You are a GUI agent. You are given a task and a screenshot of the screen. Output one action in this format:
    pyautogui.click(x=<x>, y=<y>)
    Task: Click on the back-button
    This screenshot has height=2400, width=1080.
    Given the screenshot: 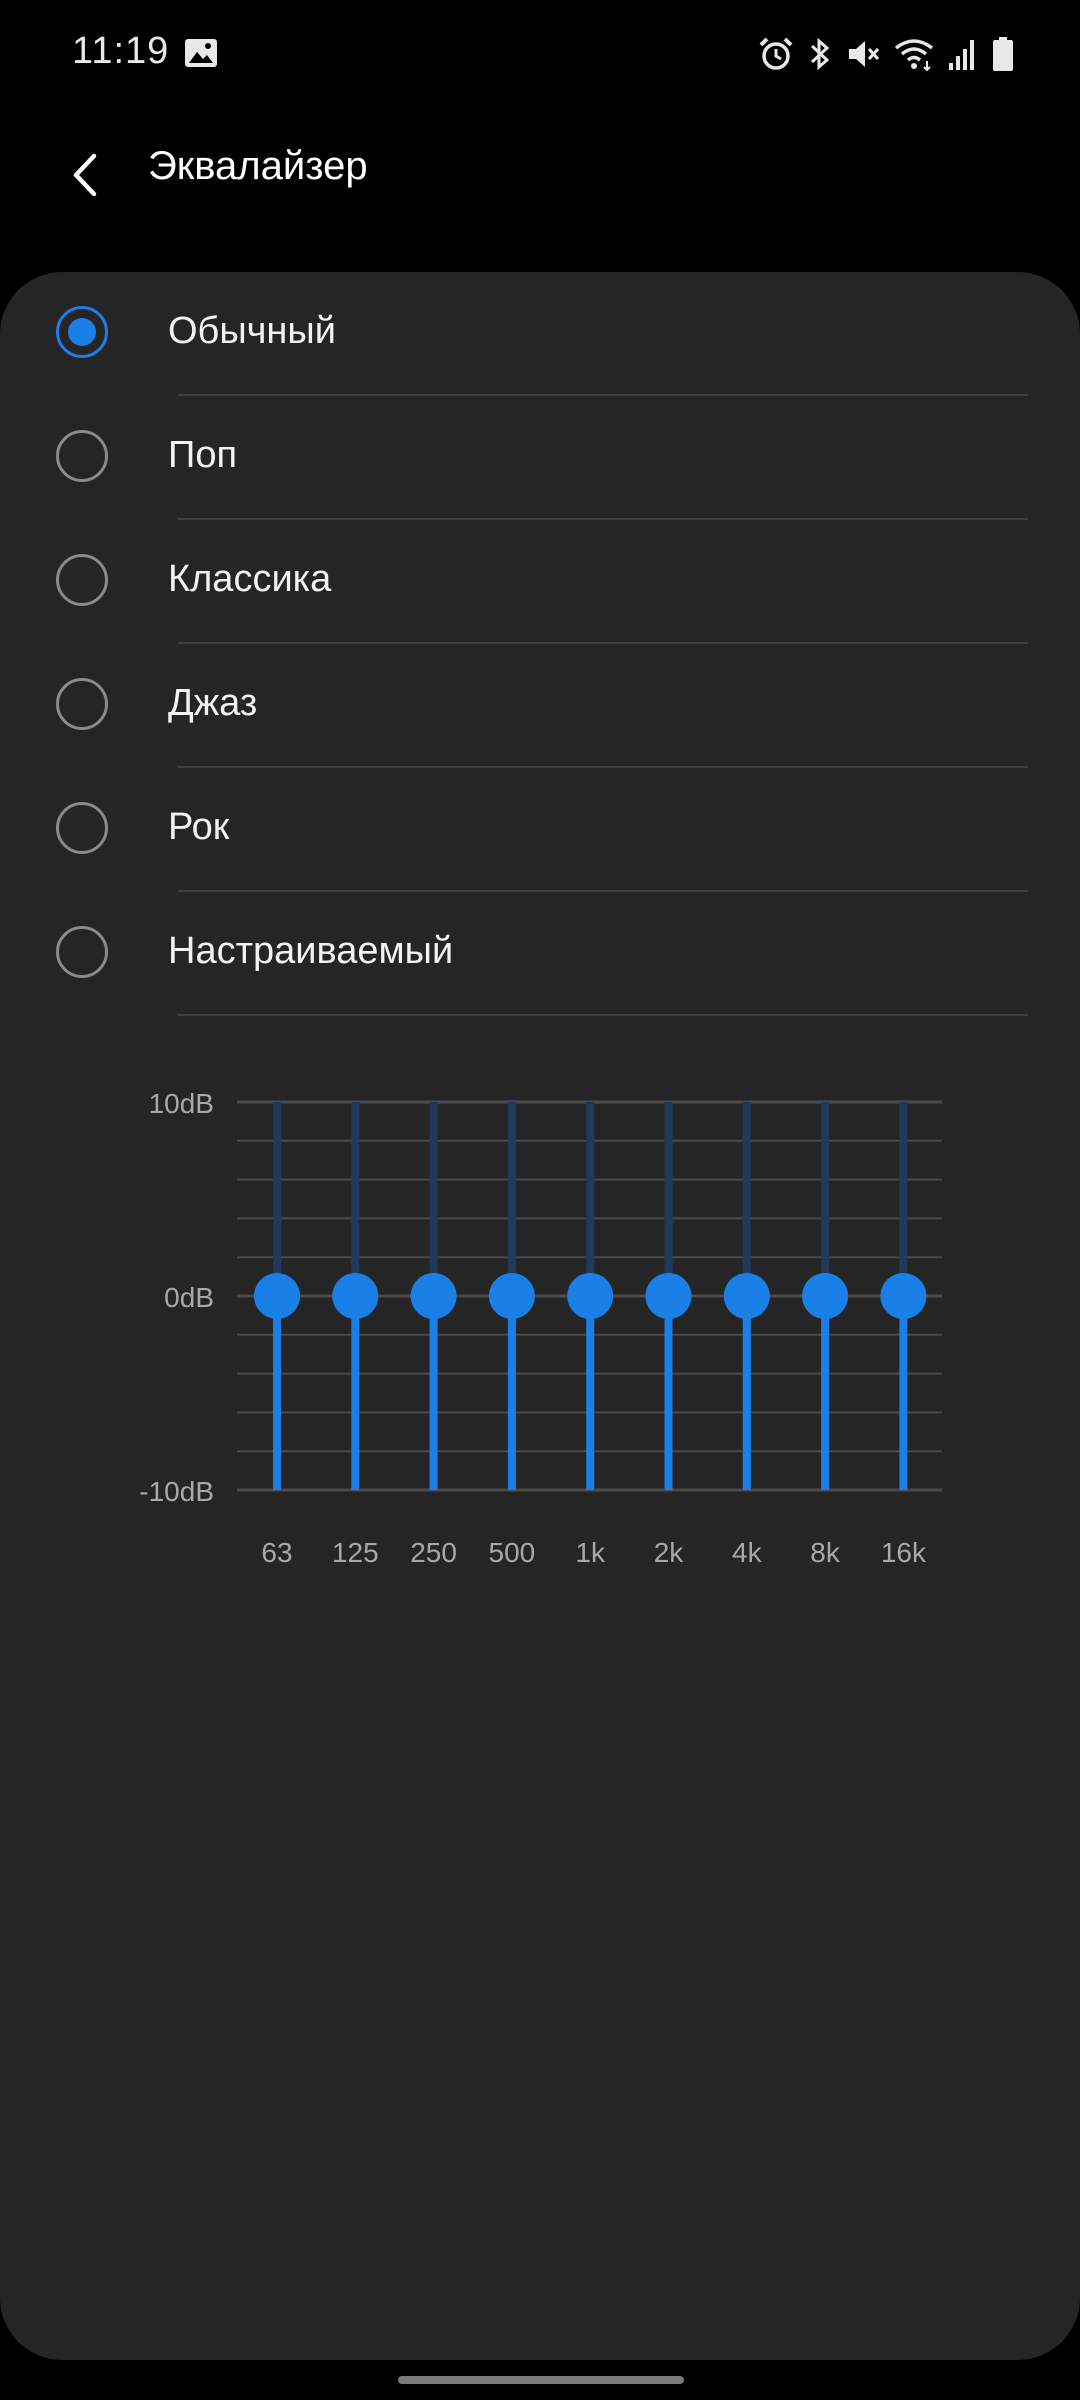 What is the action you would take?
    pyautogui.click(x=84, y=175)
    